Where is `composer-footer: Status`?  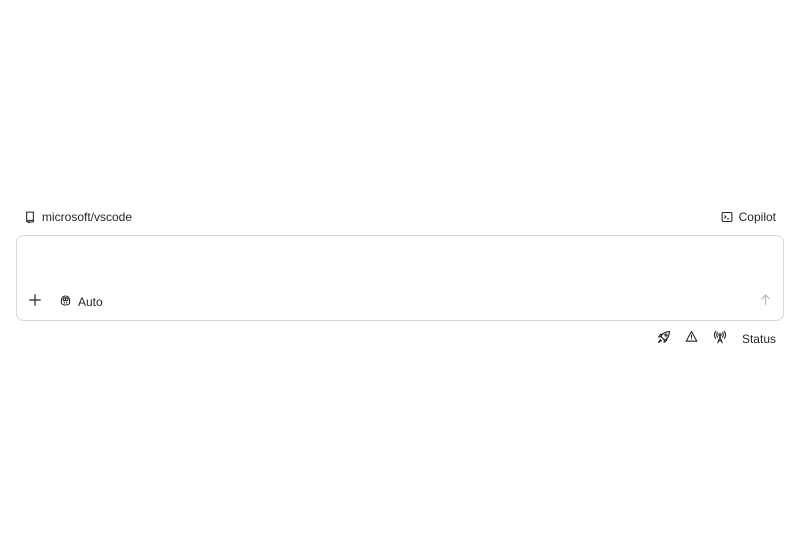 composer-footer: Status is located at coordinates (718, 339).